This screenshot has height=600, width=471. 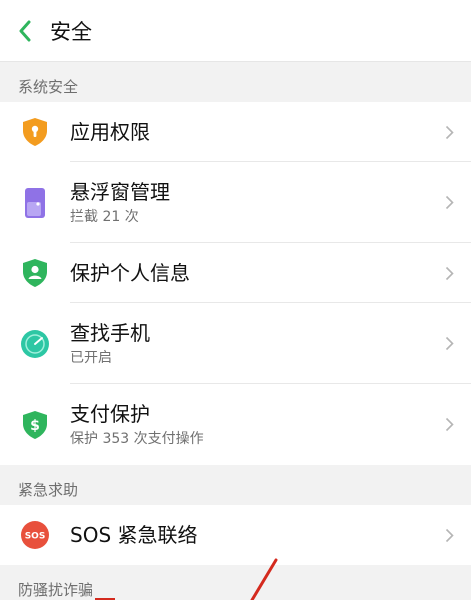 I want to click on chevron-left-icon, so click(x=25, y=30).